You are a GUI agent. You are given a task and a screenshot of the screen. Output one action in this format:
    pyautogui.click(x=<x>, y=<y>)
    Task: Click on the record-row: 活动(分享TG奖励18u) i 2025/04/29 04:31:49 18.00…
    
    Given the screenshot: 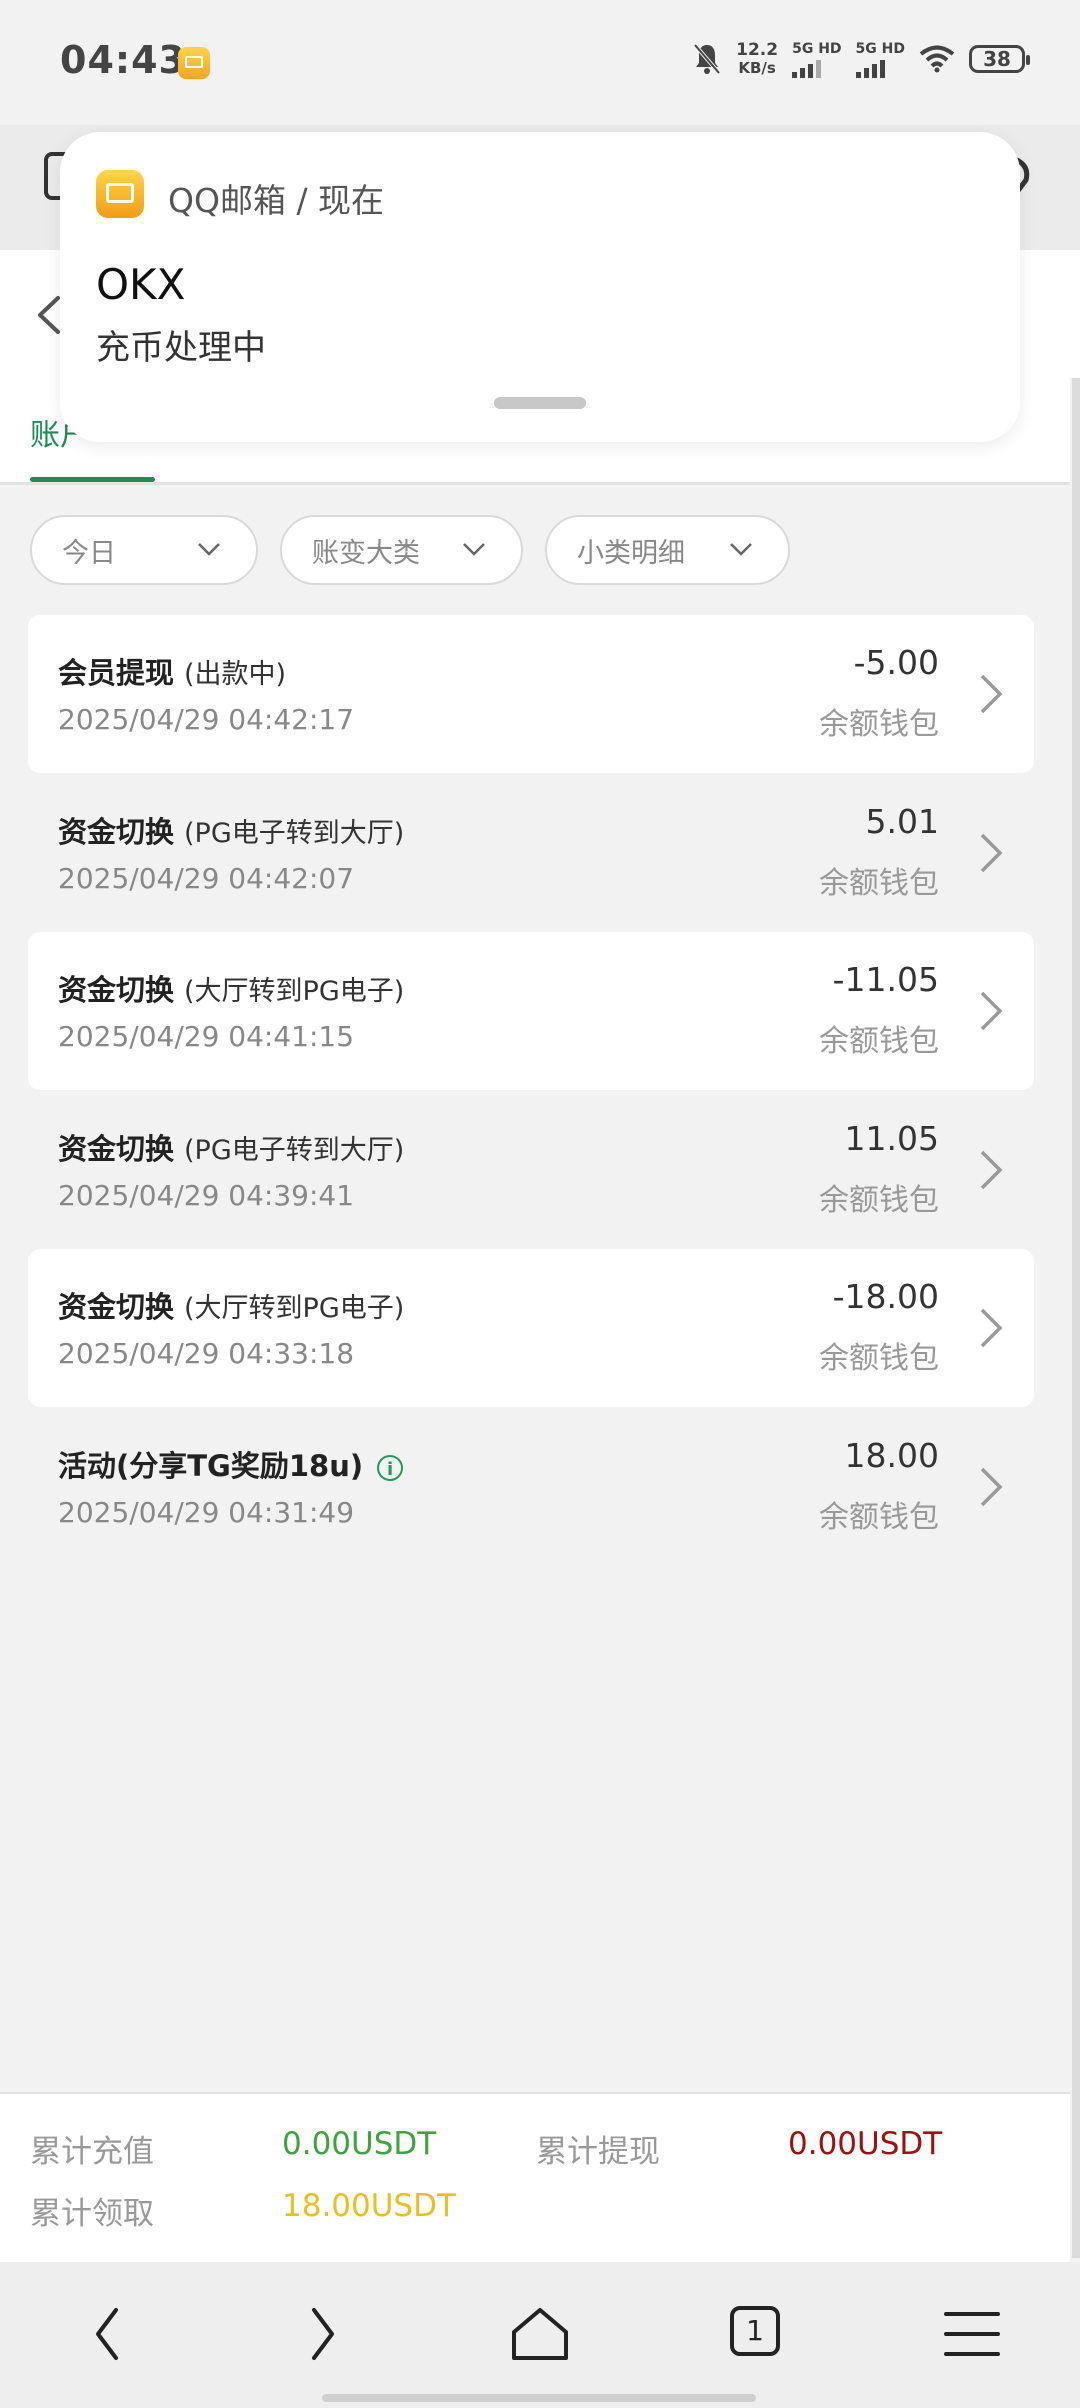 What is the action you would take?
    pyautogui.click(x=531, y=1487)
    